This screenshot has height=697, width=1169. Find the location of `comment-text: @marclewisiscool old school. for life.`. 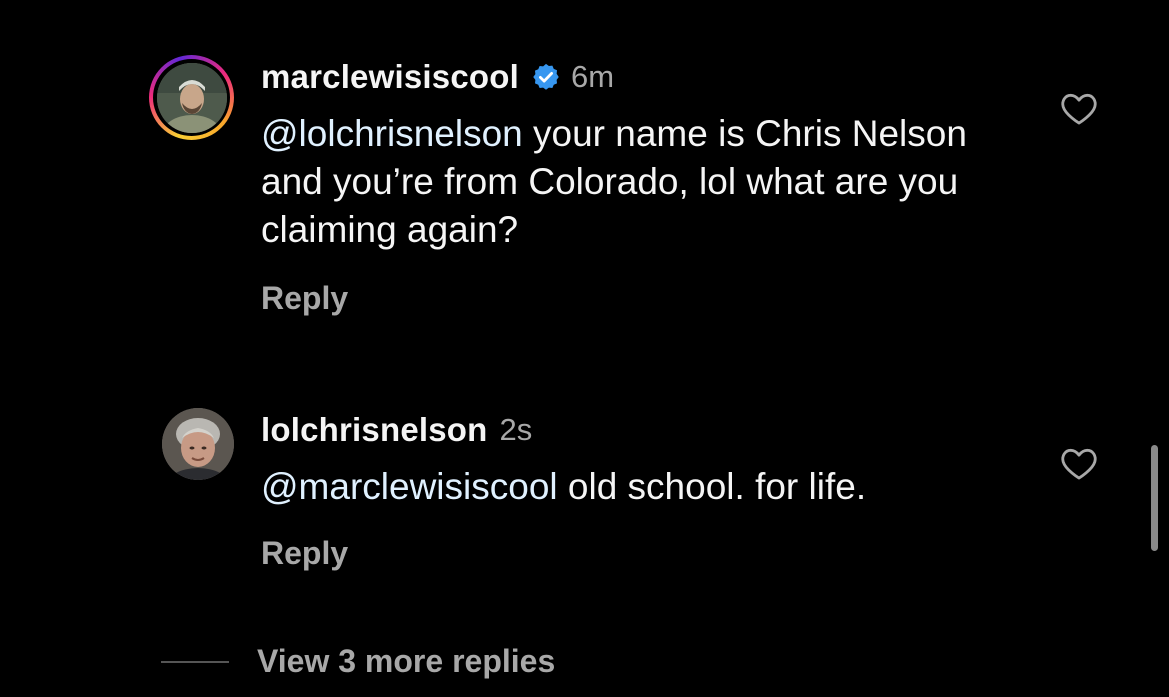

comment-text: @marclewisiscool old school. for life. is located at coordinates (641, 487).